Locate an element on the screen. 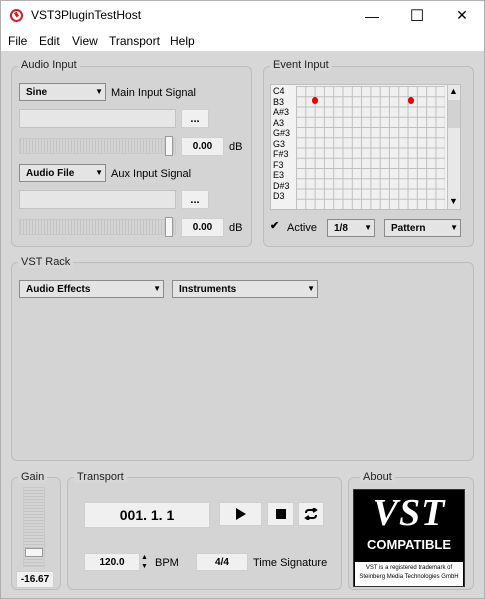  menu-edit: Edit is located at coordinates (49, 41).